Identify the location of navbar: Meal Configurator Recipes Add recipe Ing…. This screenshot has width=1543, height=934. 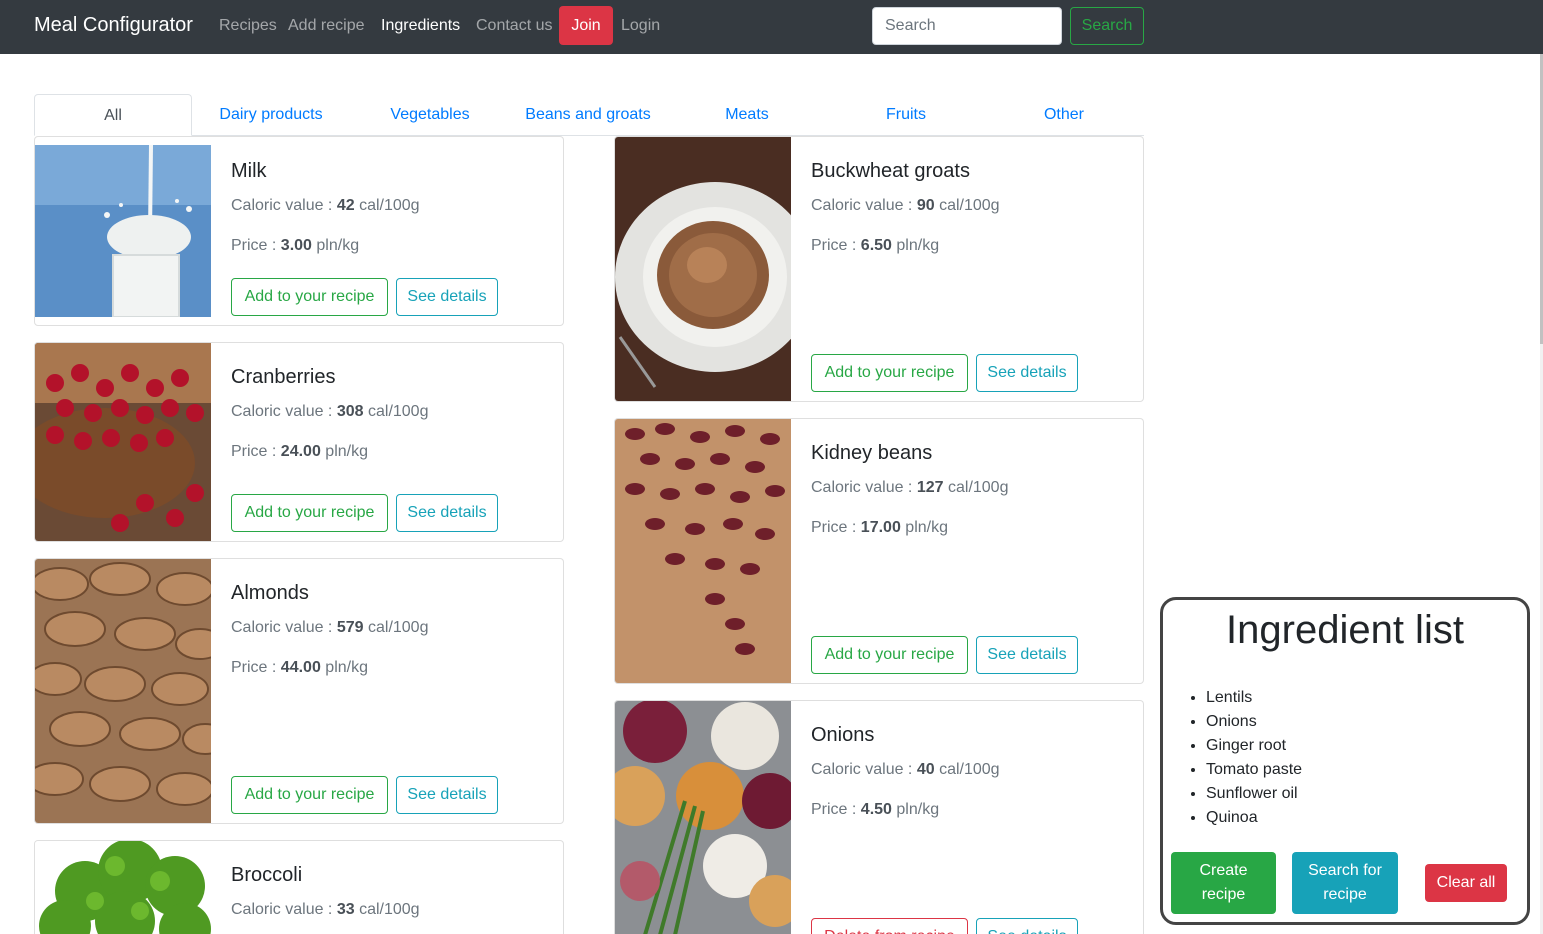
(771, 27).